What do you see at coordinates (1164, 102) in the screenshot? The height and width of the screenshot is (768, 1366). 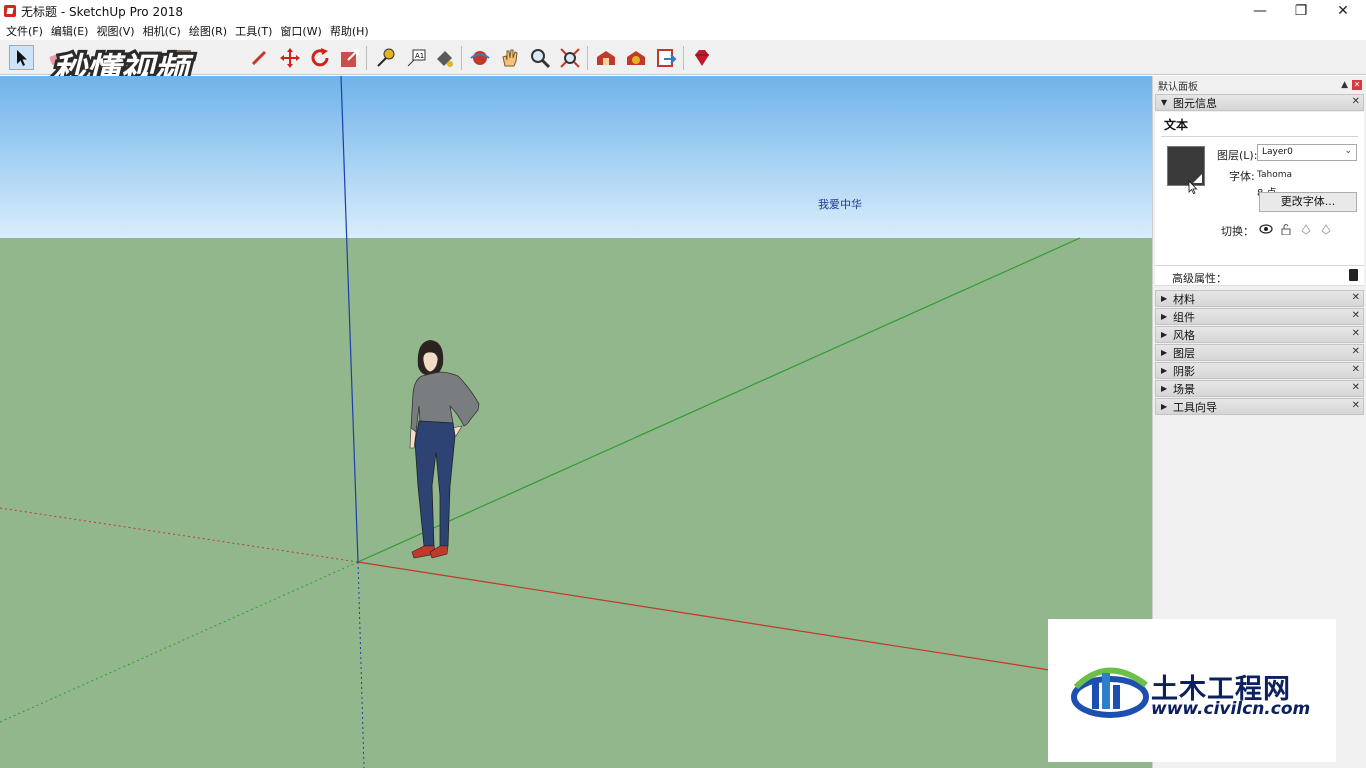 I see `collapse-arrow-icon: ▼` at bounding box center [1164, 102].